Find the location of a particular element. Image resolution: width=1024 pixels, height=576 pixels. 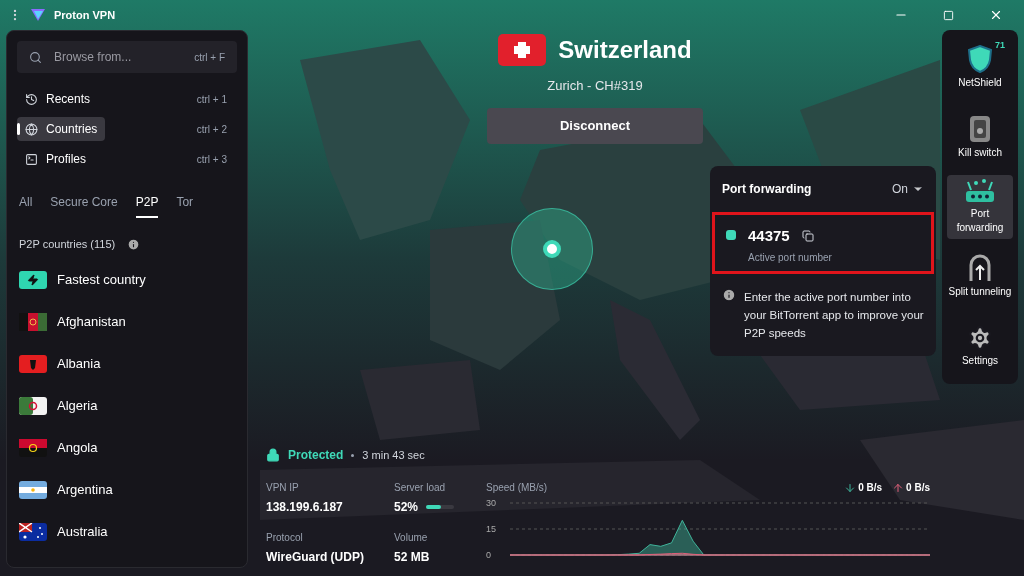

chart-title: Speed (MB/s) is located at coordinates (517, 488).